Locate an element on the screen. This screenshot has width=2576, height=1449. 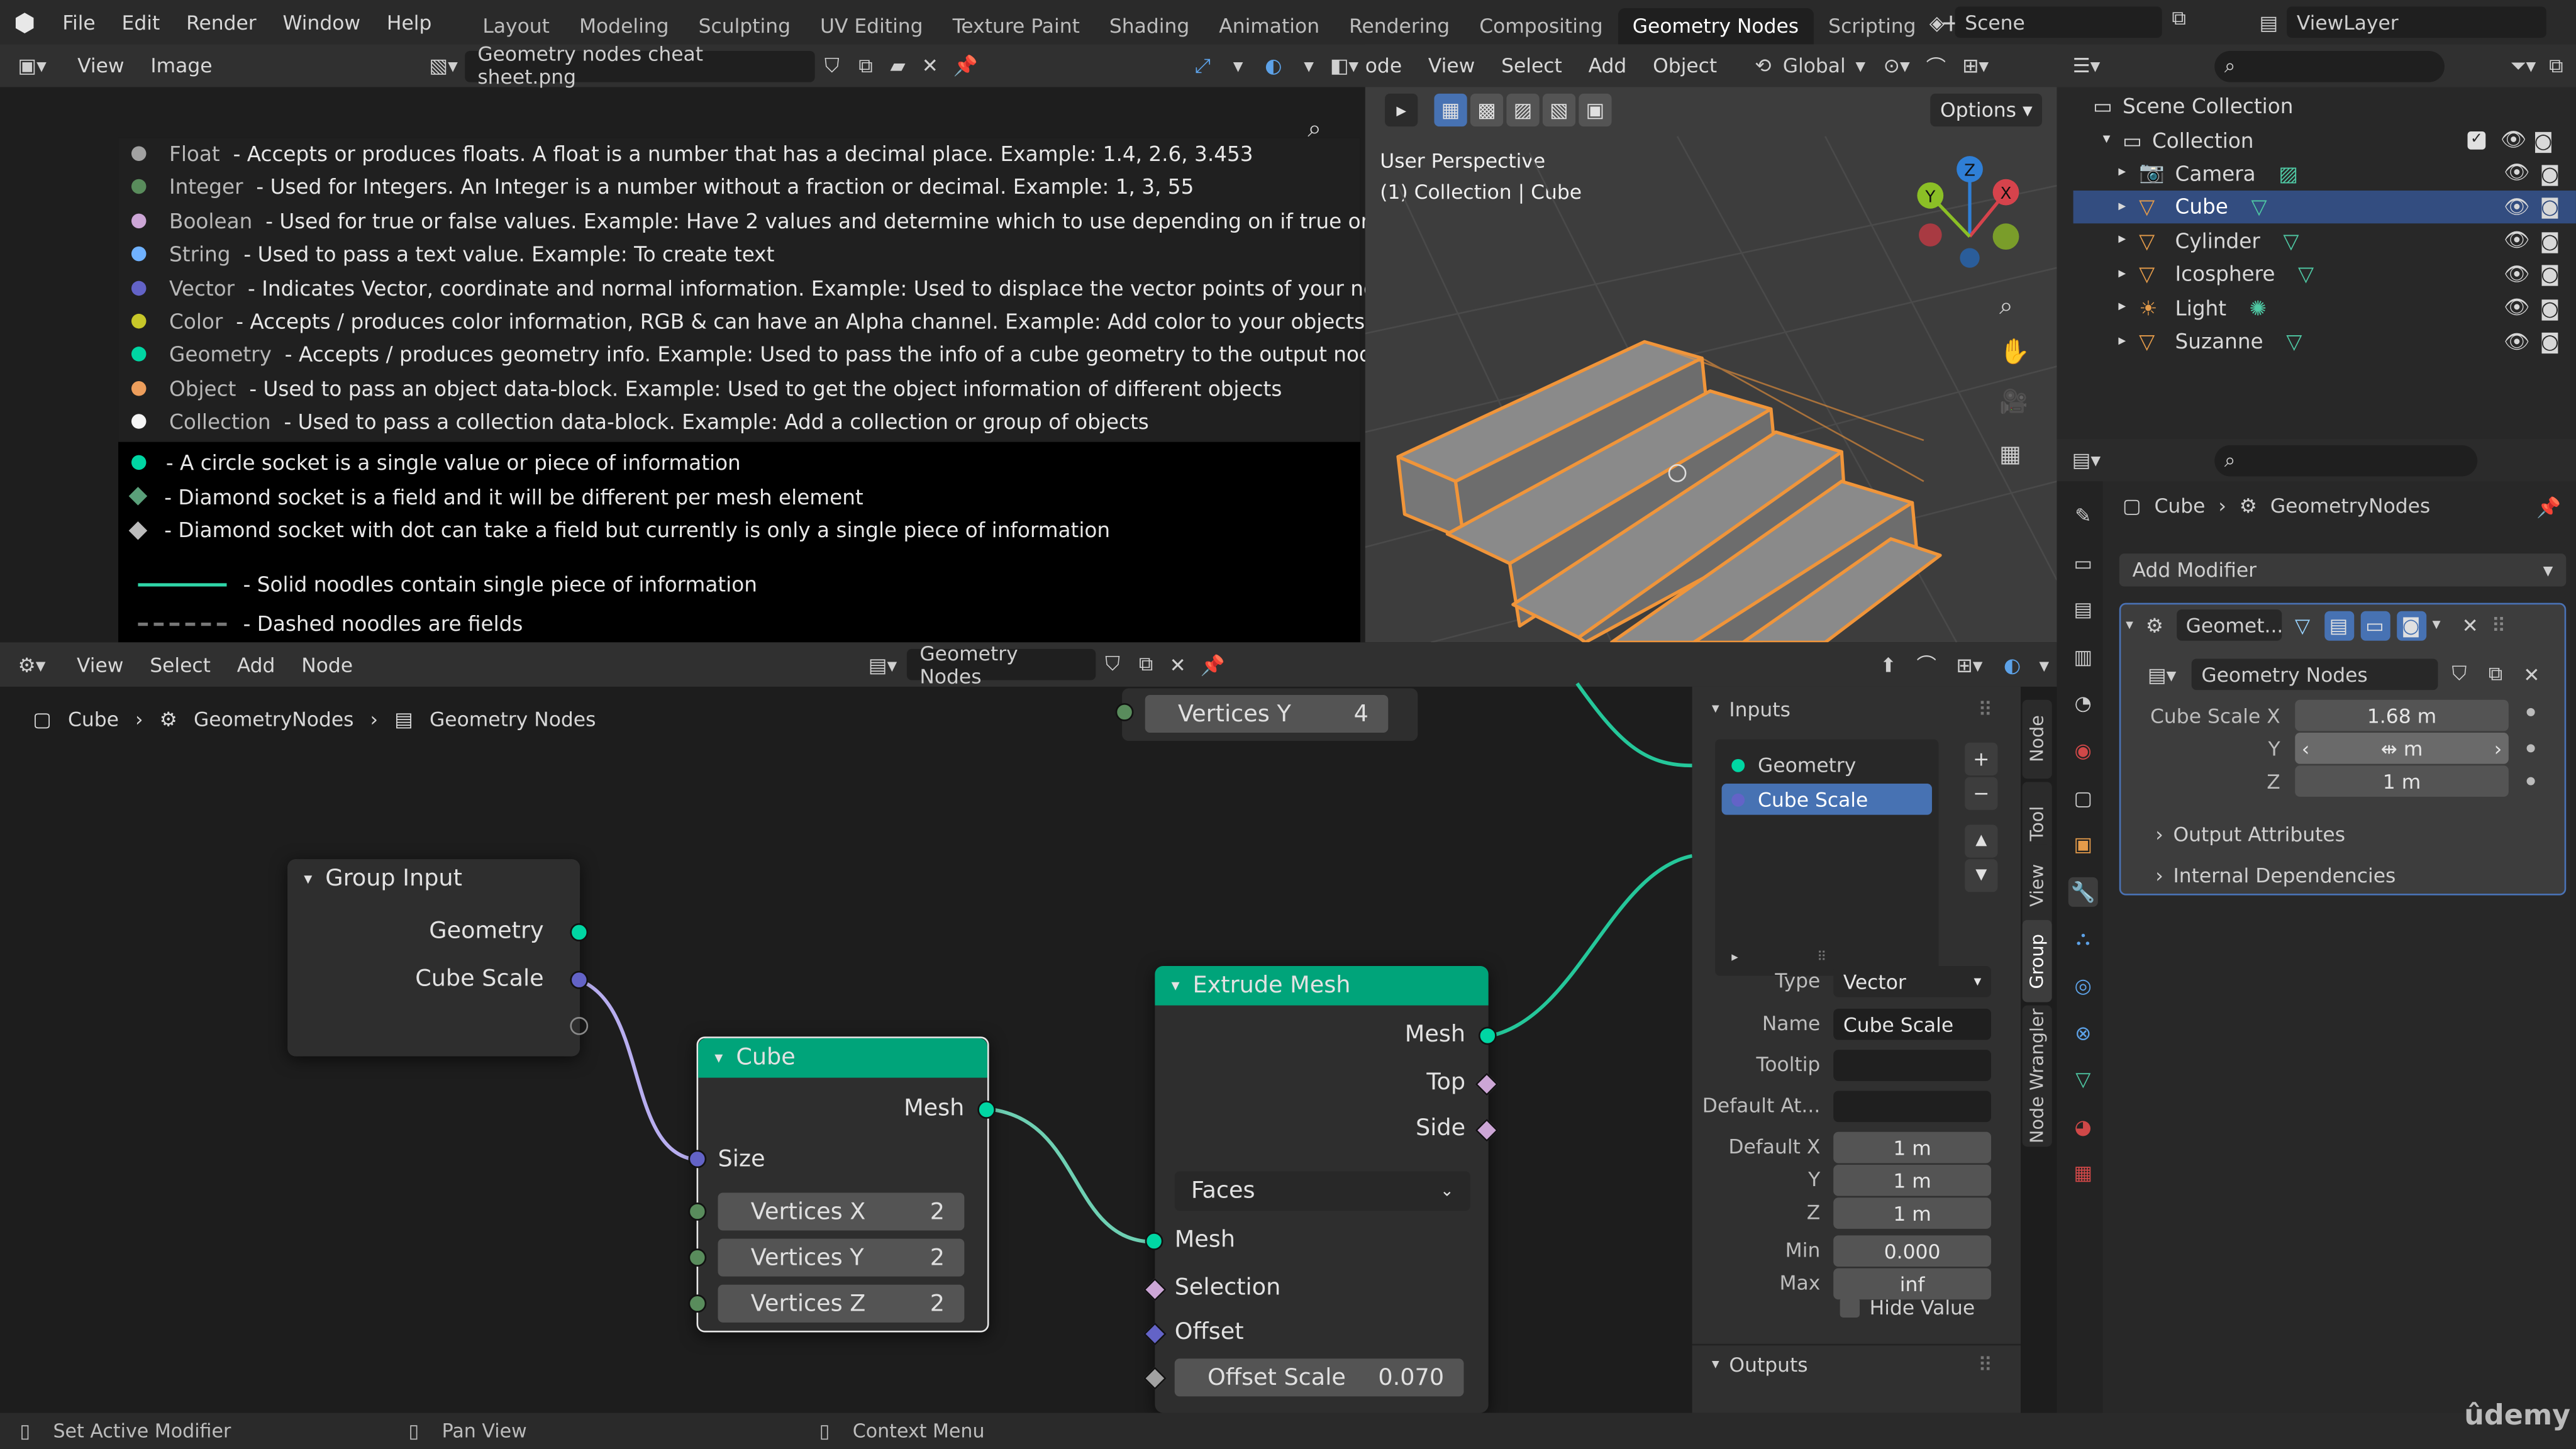
vertices-y-field: Vertices Y 4 is located at coordinates (1267, 713).